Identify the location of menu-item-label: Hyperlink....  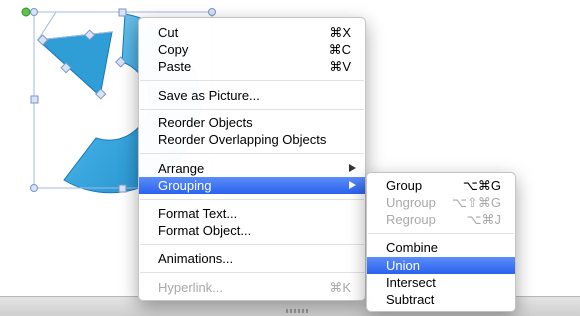
(191, 287).